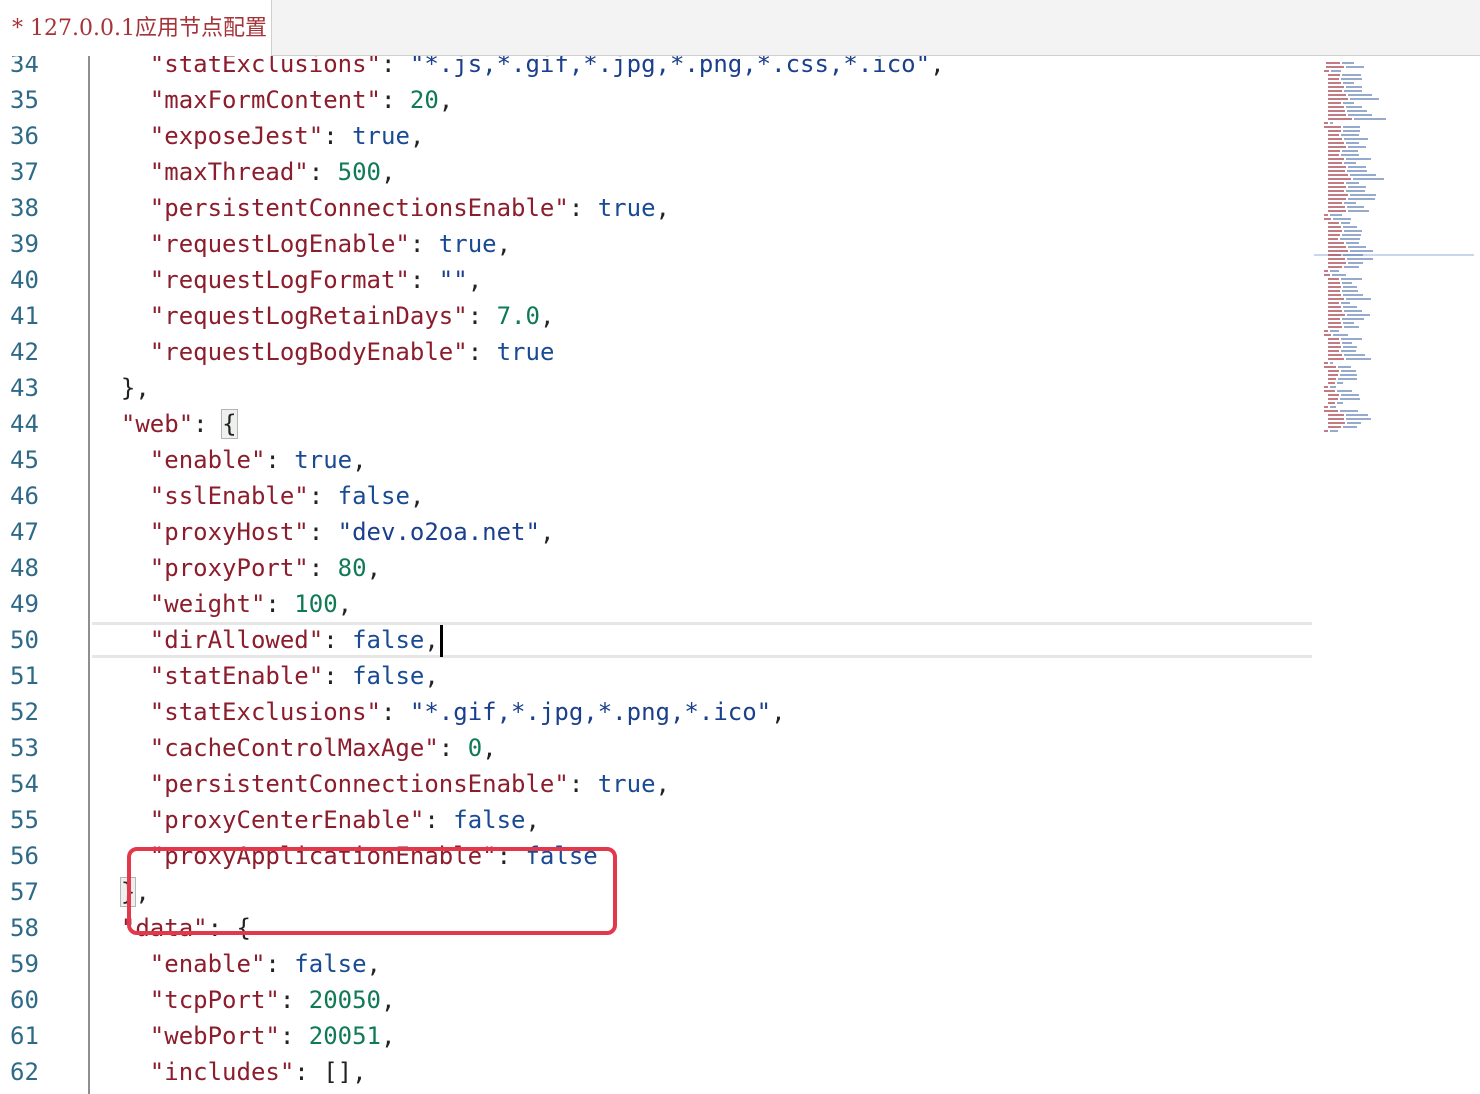 The height and width of the screenshot is (1094, 1480). Describe the element at coordinates (702, 100) in the screenshot. I see `code-line: "maxFormContent": 20,` at that location.